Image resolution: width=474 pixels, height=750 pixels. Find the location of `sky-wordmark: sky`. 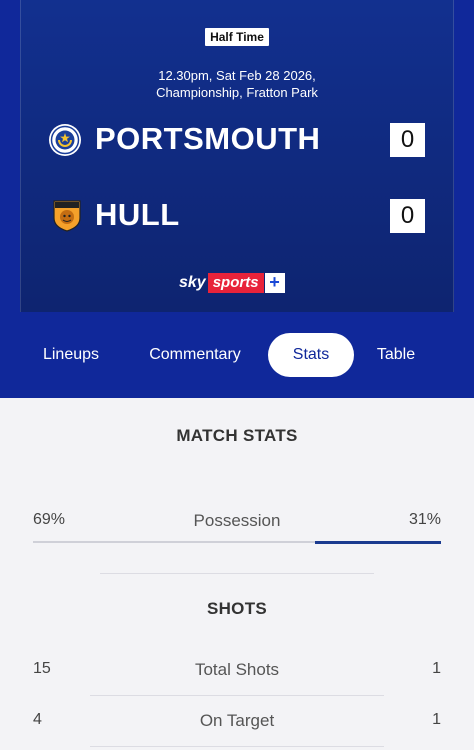

sky-wordmark: sky is located at coordinates (192, 282).